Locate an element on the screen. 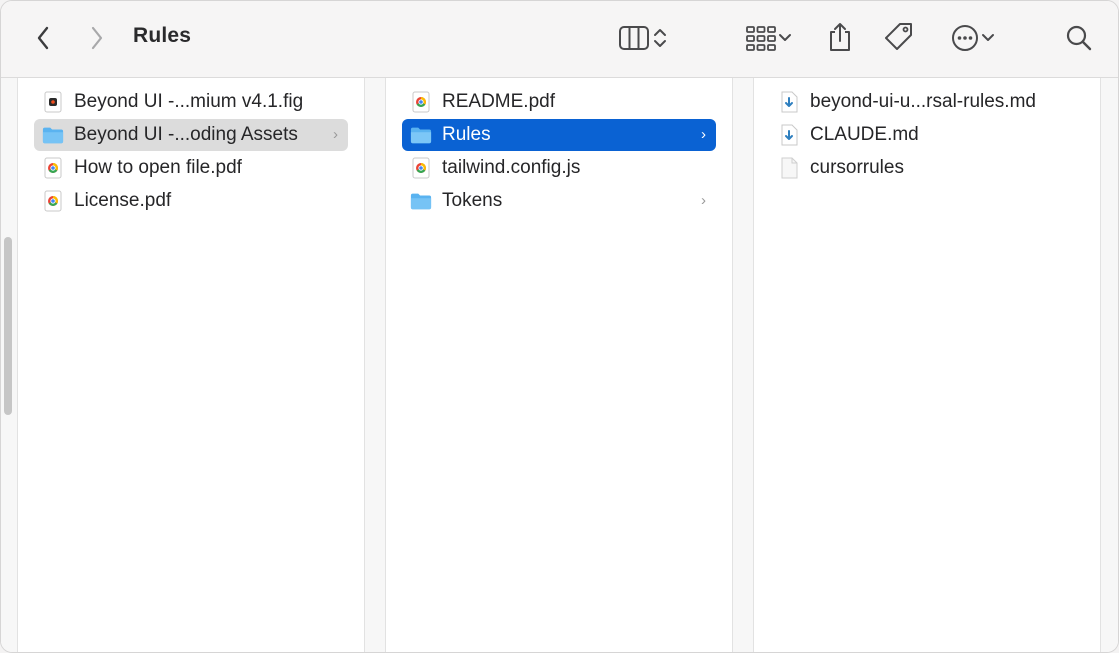 This screenshot has height=653, width=1119. share-icon is located at coordinates (840, 37).